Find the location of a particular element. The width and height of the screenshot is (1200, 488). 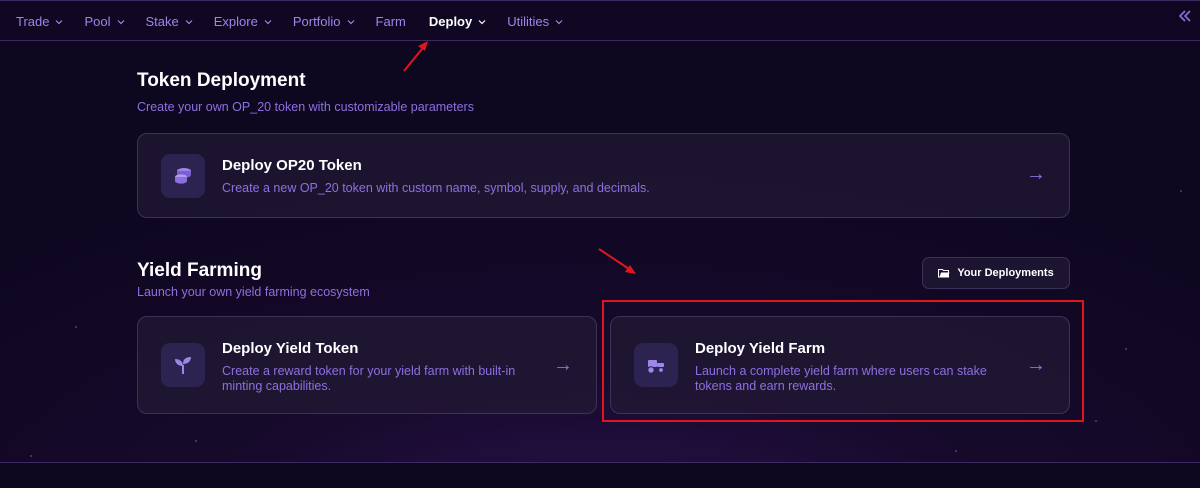

your-deployments-button: Your Deployments is located at coordinates (996, 273).